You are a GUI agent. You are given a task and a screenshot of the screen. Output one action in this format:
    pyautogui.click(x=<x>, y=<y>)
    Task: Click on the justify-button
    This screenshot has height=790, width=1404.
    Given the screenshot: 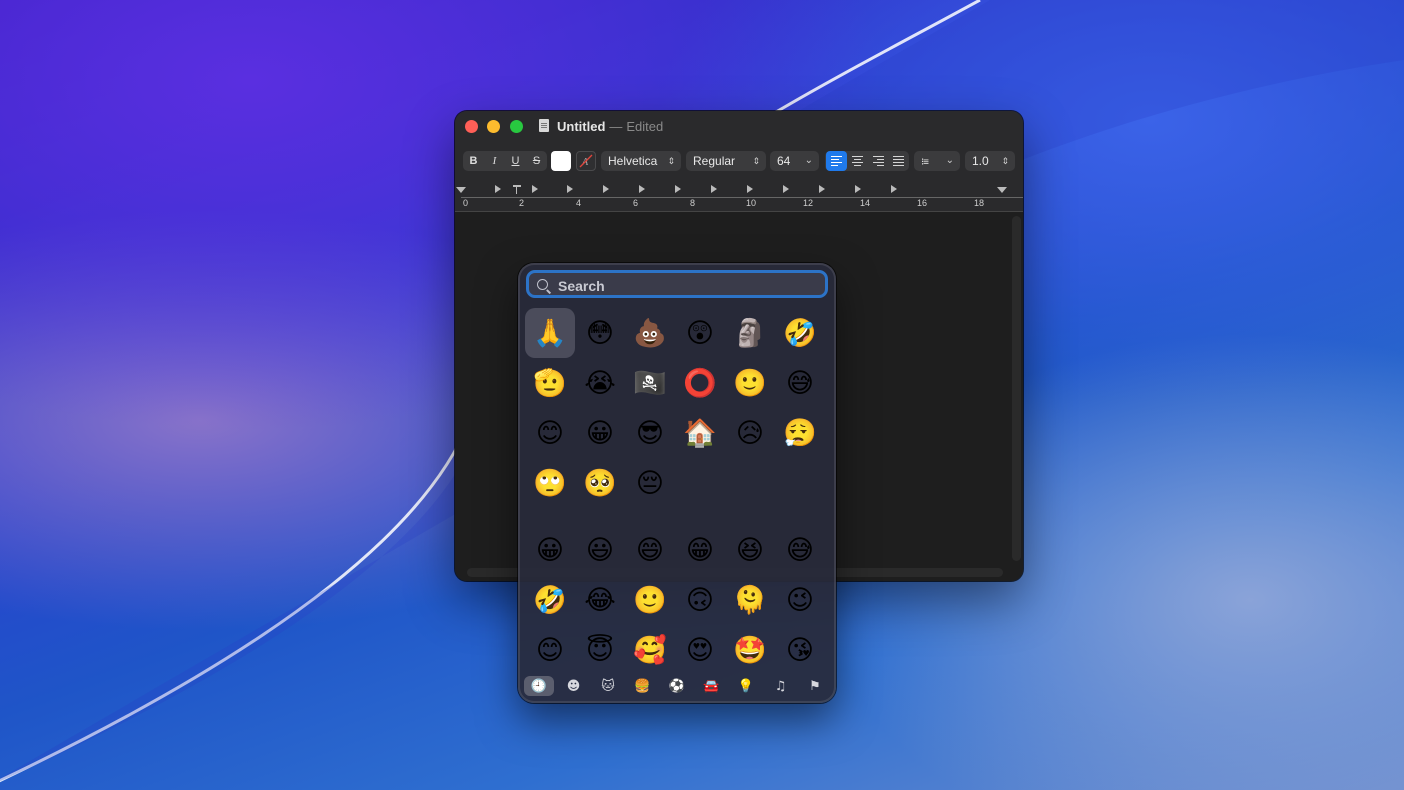 What is the action you would take?
    pyautogui.click(x=898, y=161)
    